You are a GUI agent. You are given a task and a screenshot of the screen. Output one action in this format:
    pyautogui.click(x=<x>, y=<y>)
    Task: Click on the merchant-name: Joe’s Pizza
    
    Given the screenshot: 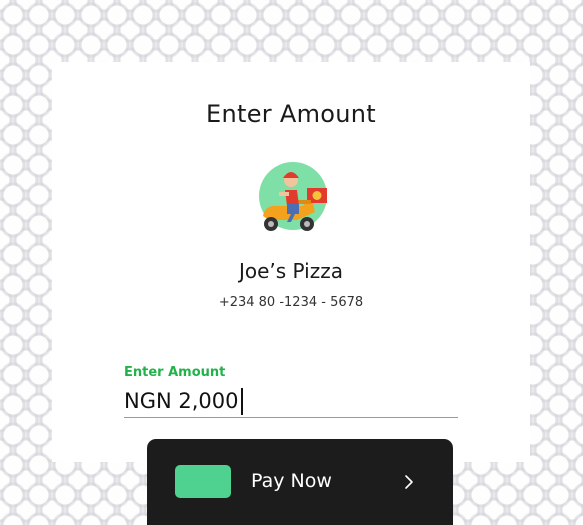 What is the action you would take?
    pyautogui.click(x=290, y=271)
    